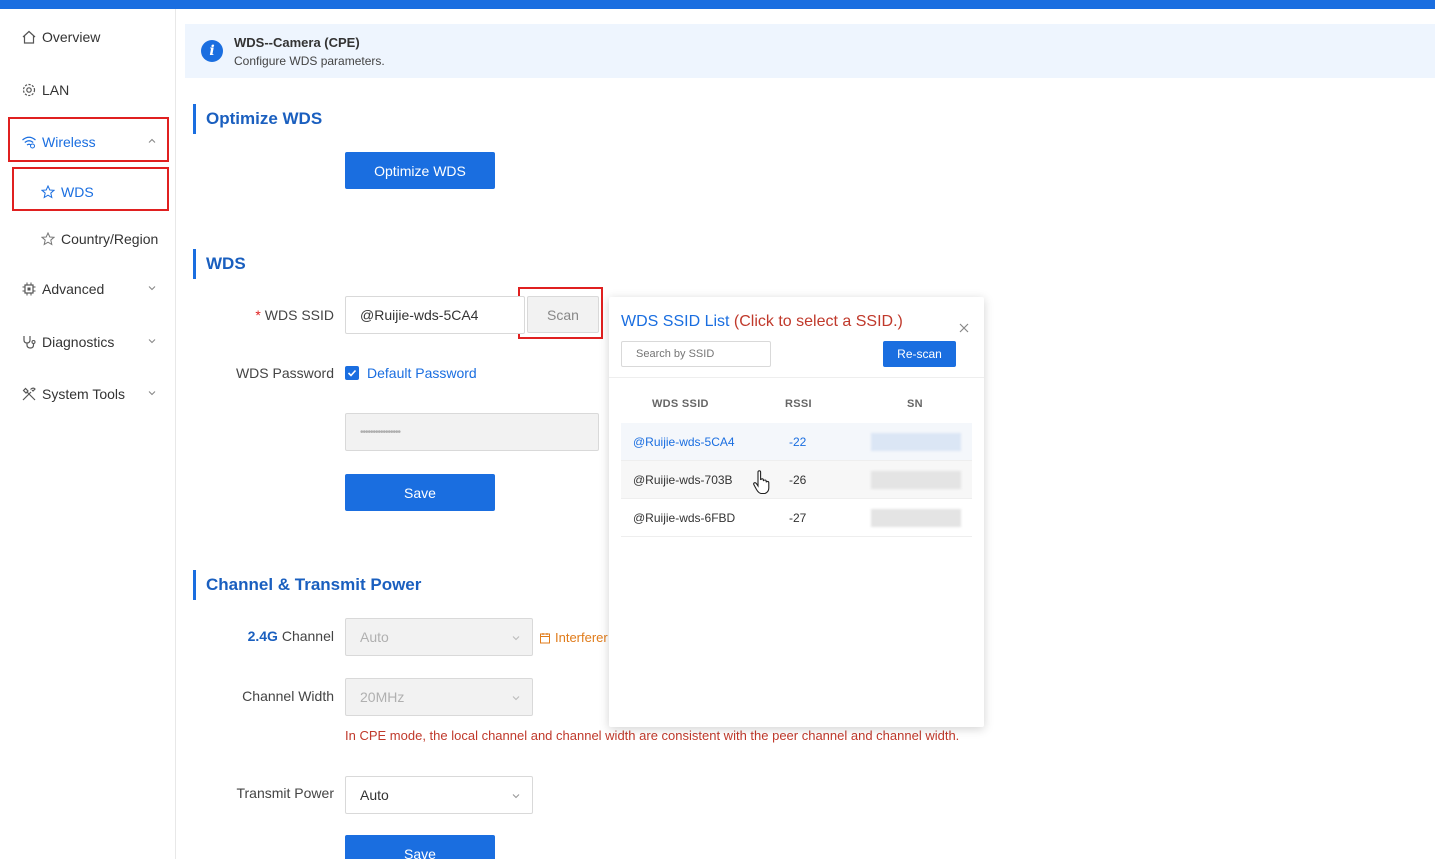 The width and height of the screenshot is (1435, 859). Describe the element at coordinates (56, 90) in the screenshot. I see `sidebar-item-label: LAN` at that location.